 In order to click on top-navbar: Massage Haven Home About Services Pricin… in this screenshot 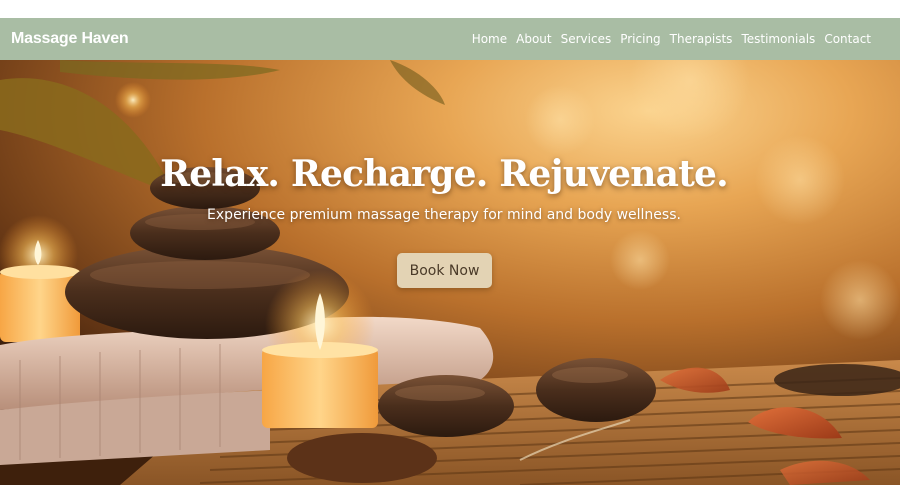, I will do `click(450, 39)`.